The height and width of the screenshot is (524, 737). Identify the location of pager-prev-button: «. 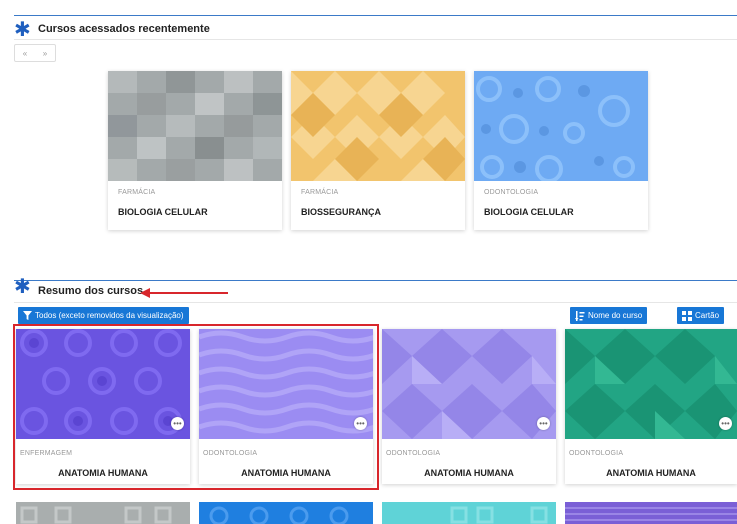
(25, 53).